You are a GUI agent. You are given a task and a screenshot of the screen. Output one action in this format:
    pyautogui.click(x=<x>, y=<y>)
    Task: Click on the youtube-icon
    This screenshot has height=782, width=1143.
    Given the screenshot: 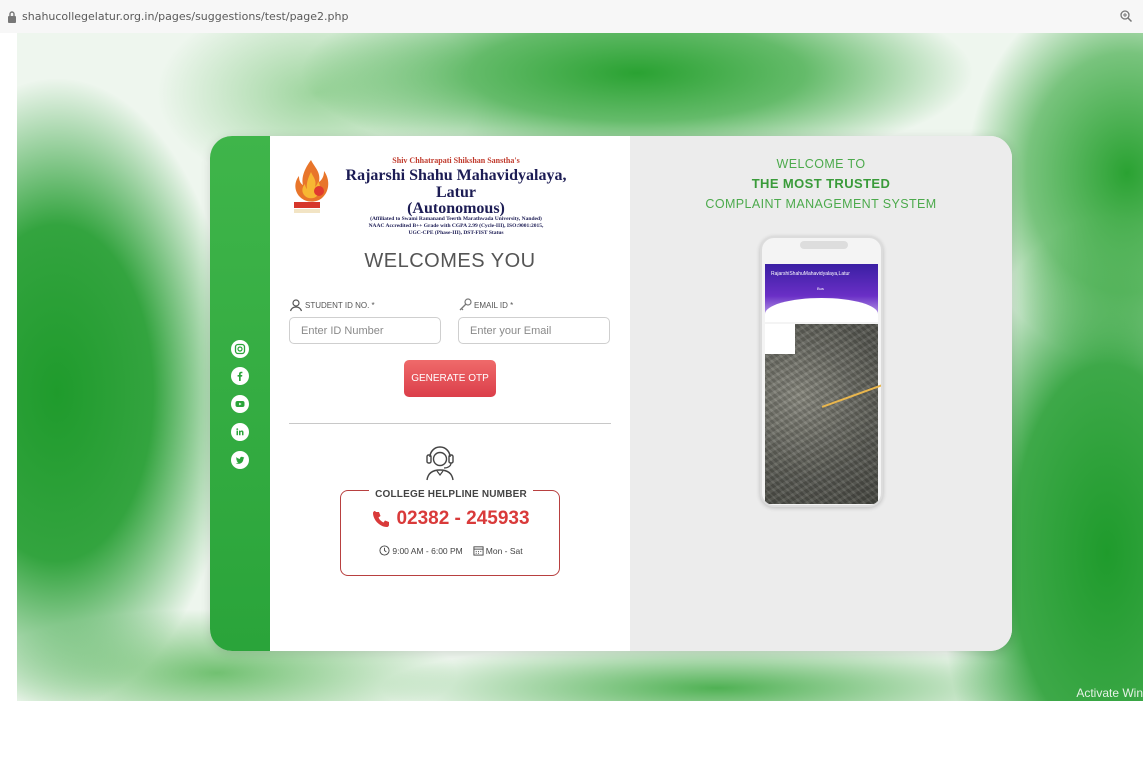 What is the action you would take?
    pyautogui.click(x=240, y=404)
    